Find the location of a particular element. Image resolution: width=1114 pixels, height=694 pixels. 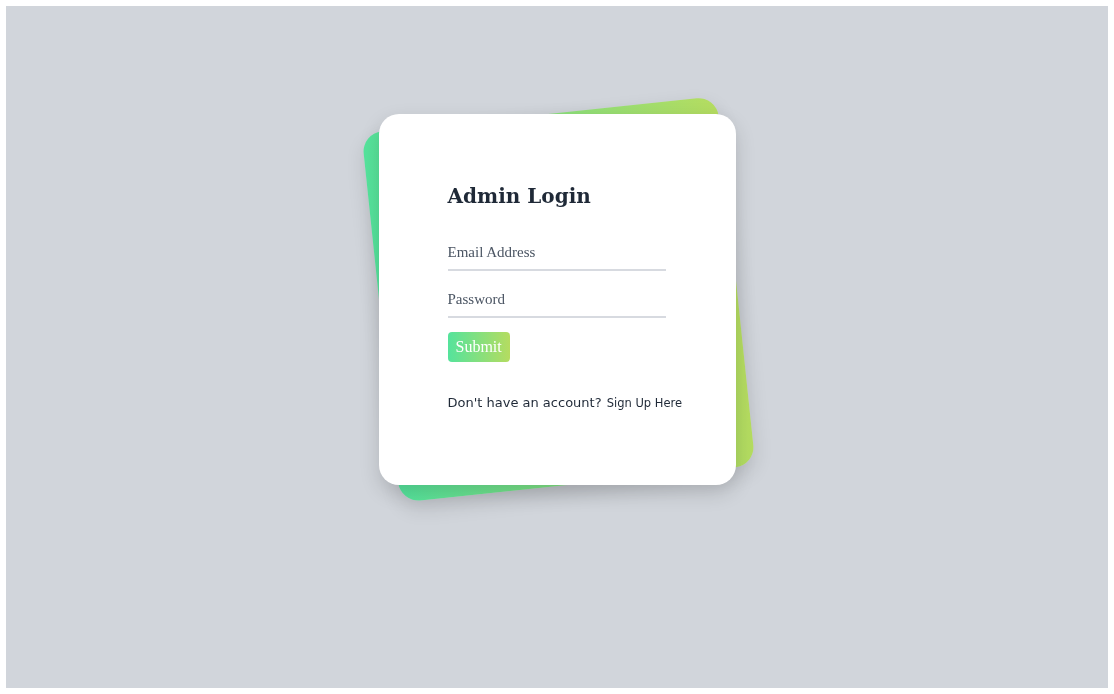

signup-prompt: Don't have an account? is located at coordinates (524, 402).